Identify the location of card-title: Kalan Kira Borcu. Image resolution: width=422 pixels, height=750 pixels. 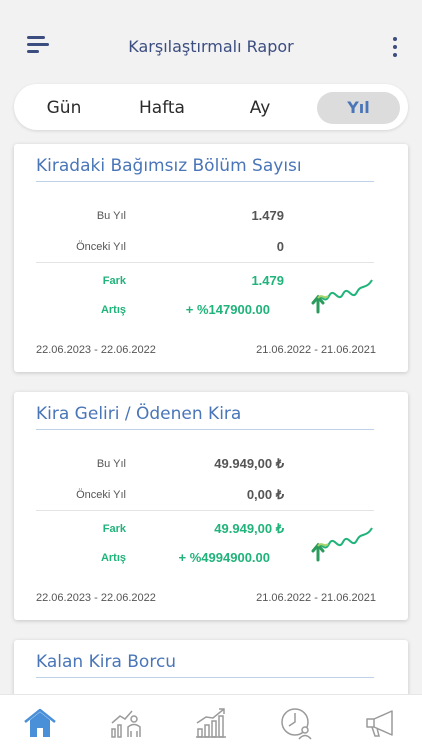
(106, 662).